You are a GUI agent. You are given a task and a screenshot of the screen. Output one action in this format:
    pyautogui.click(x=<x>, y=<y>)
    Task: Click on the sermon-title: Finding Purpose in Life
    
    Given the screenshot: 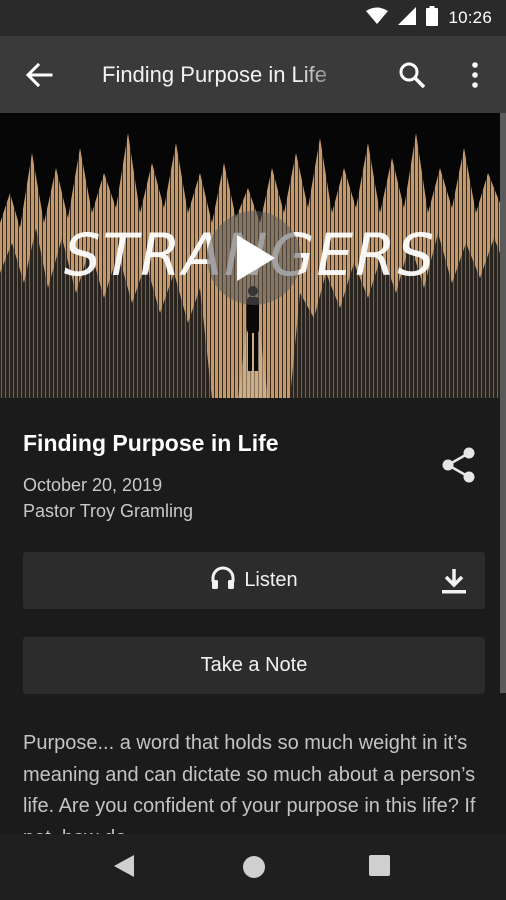 What is the action you would take?
    pyautogui.click(x=151, y=443)
    